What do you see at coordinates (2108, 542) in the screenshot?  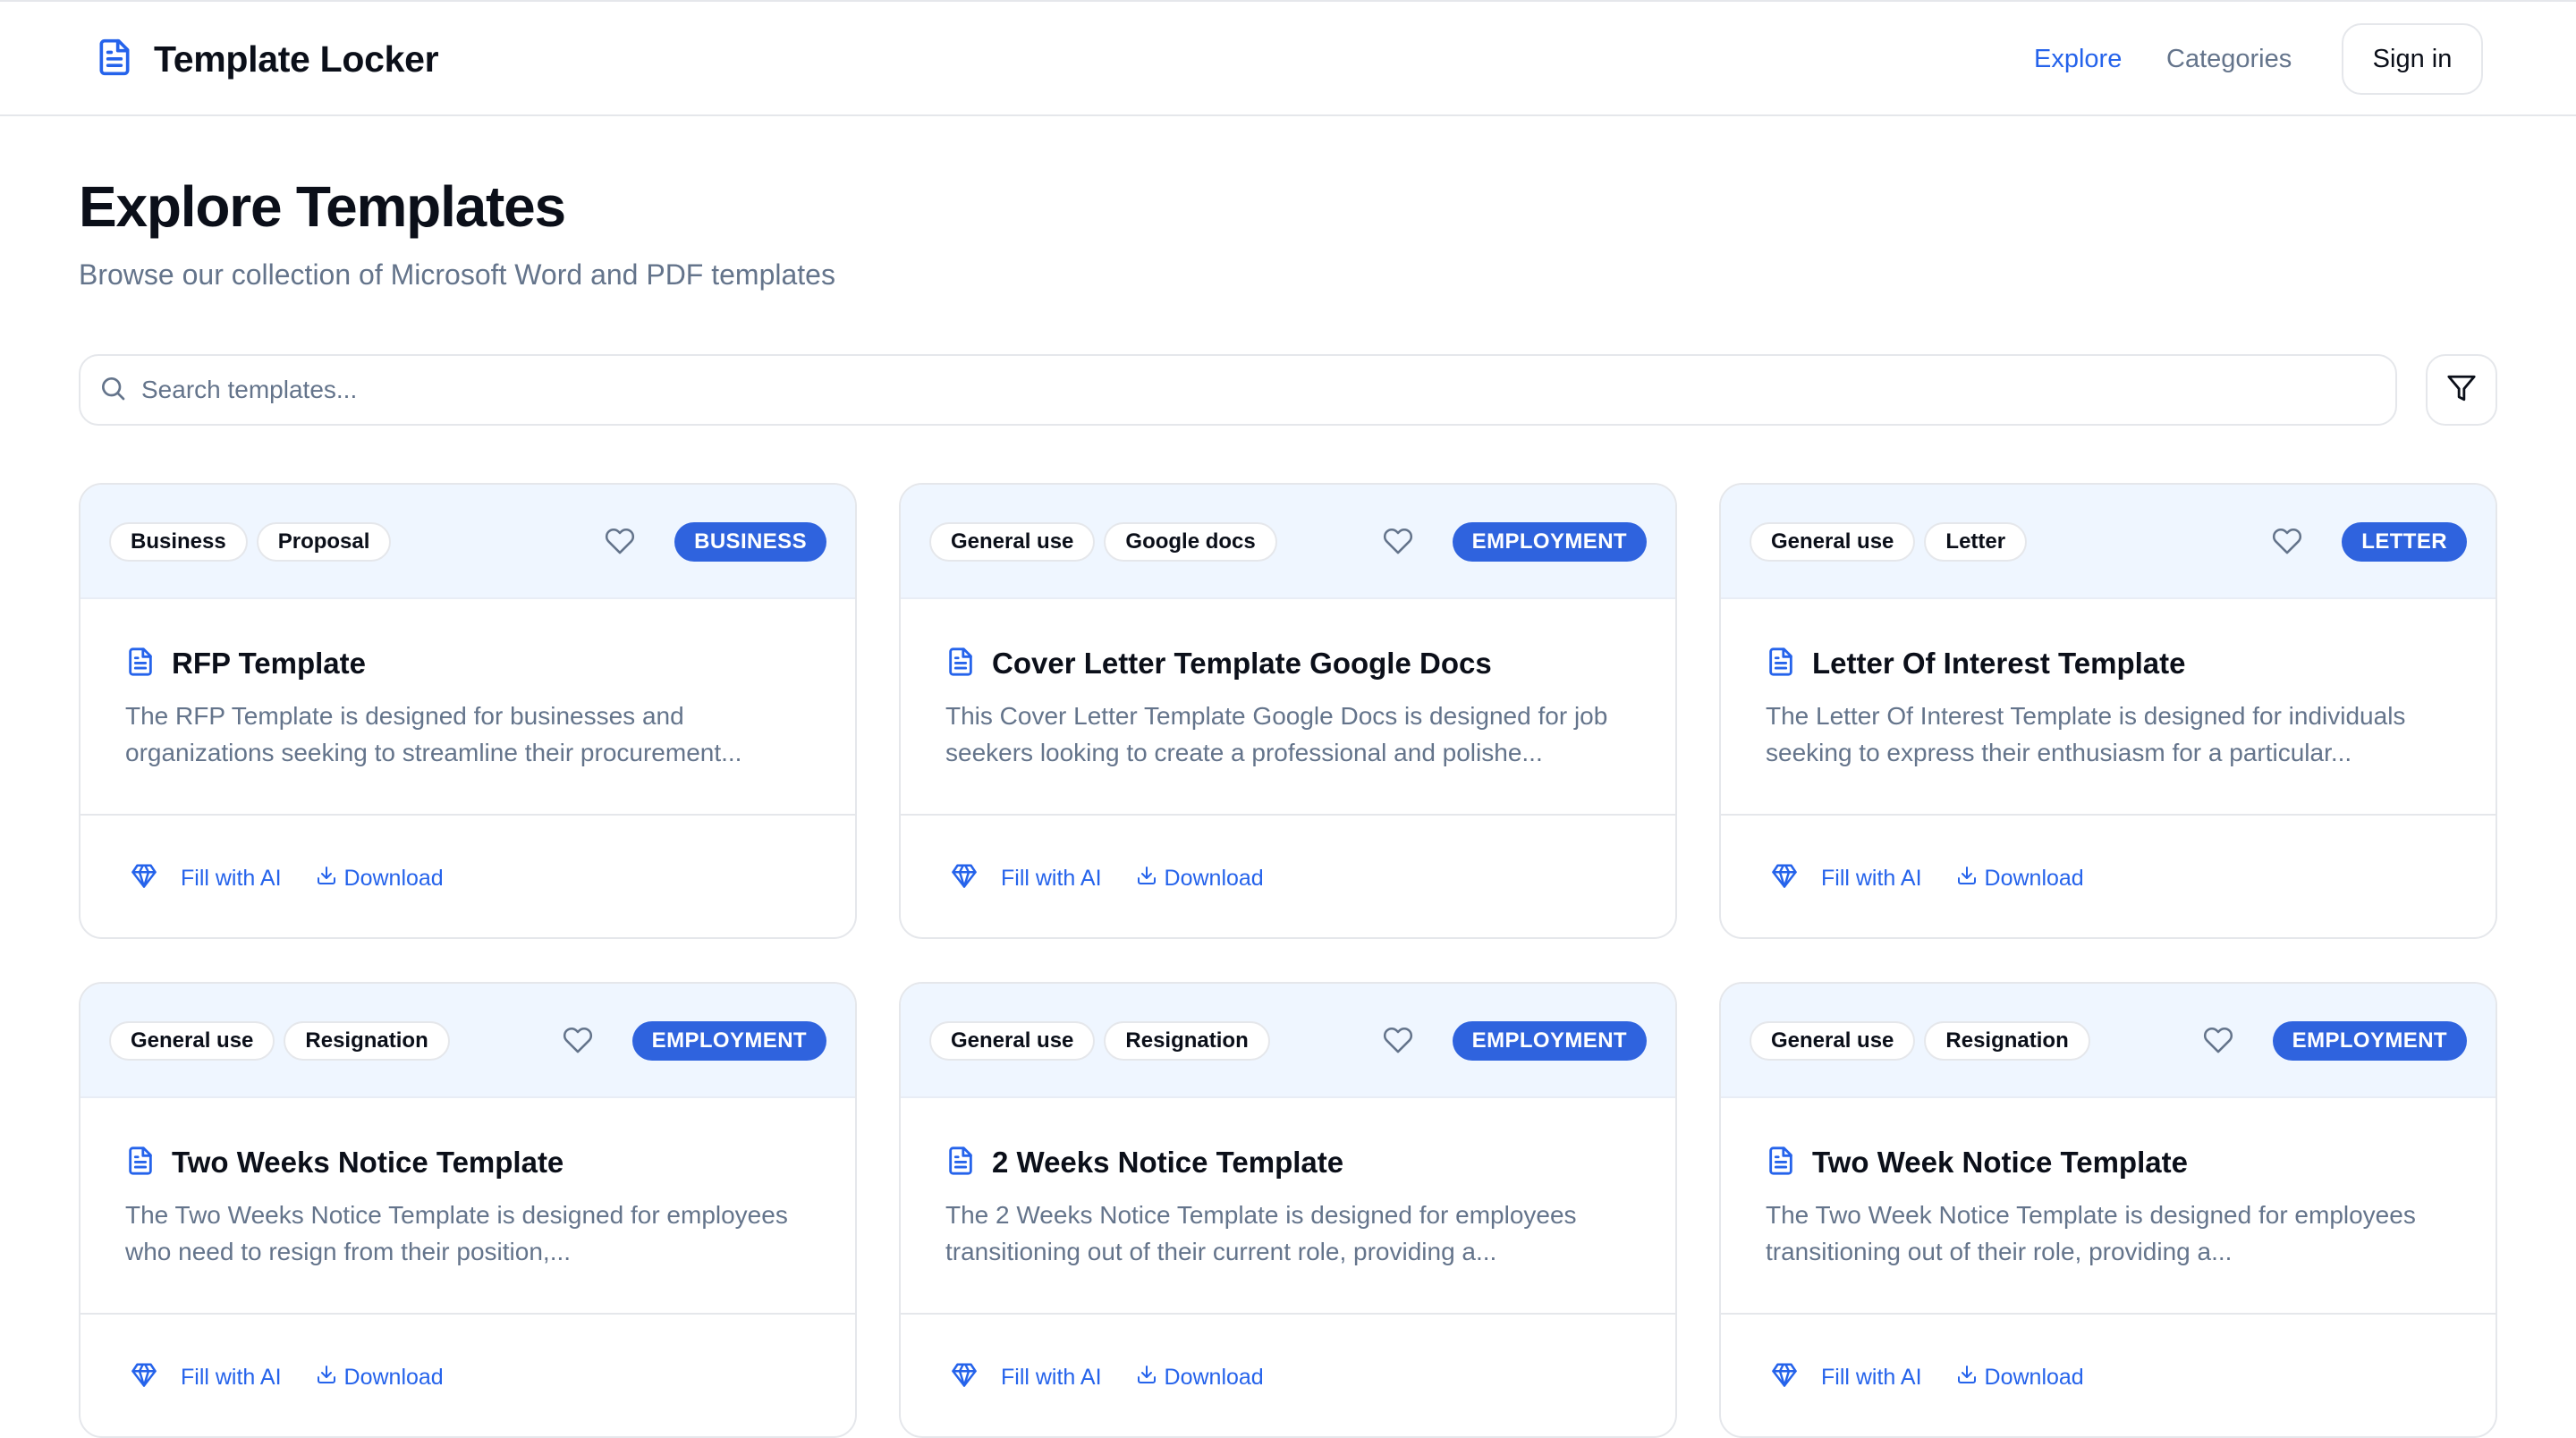 I see `card-header: General use Letter LETTER` at bounding box center [2108, 542].